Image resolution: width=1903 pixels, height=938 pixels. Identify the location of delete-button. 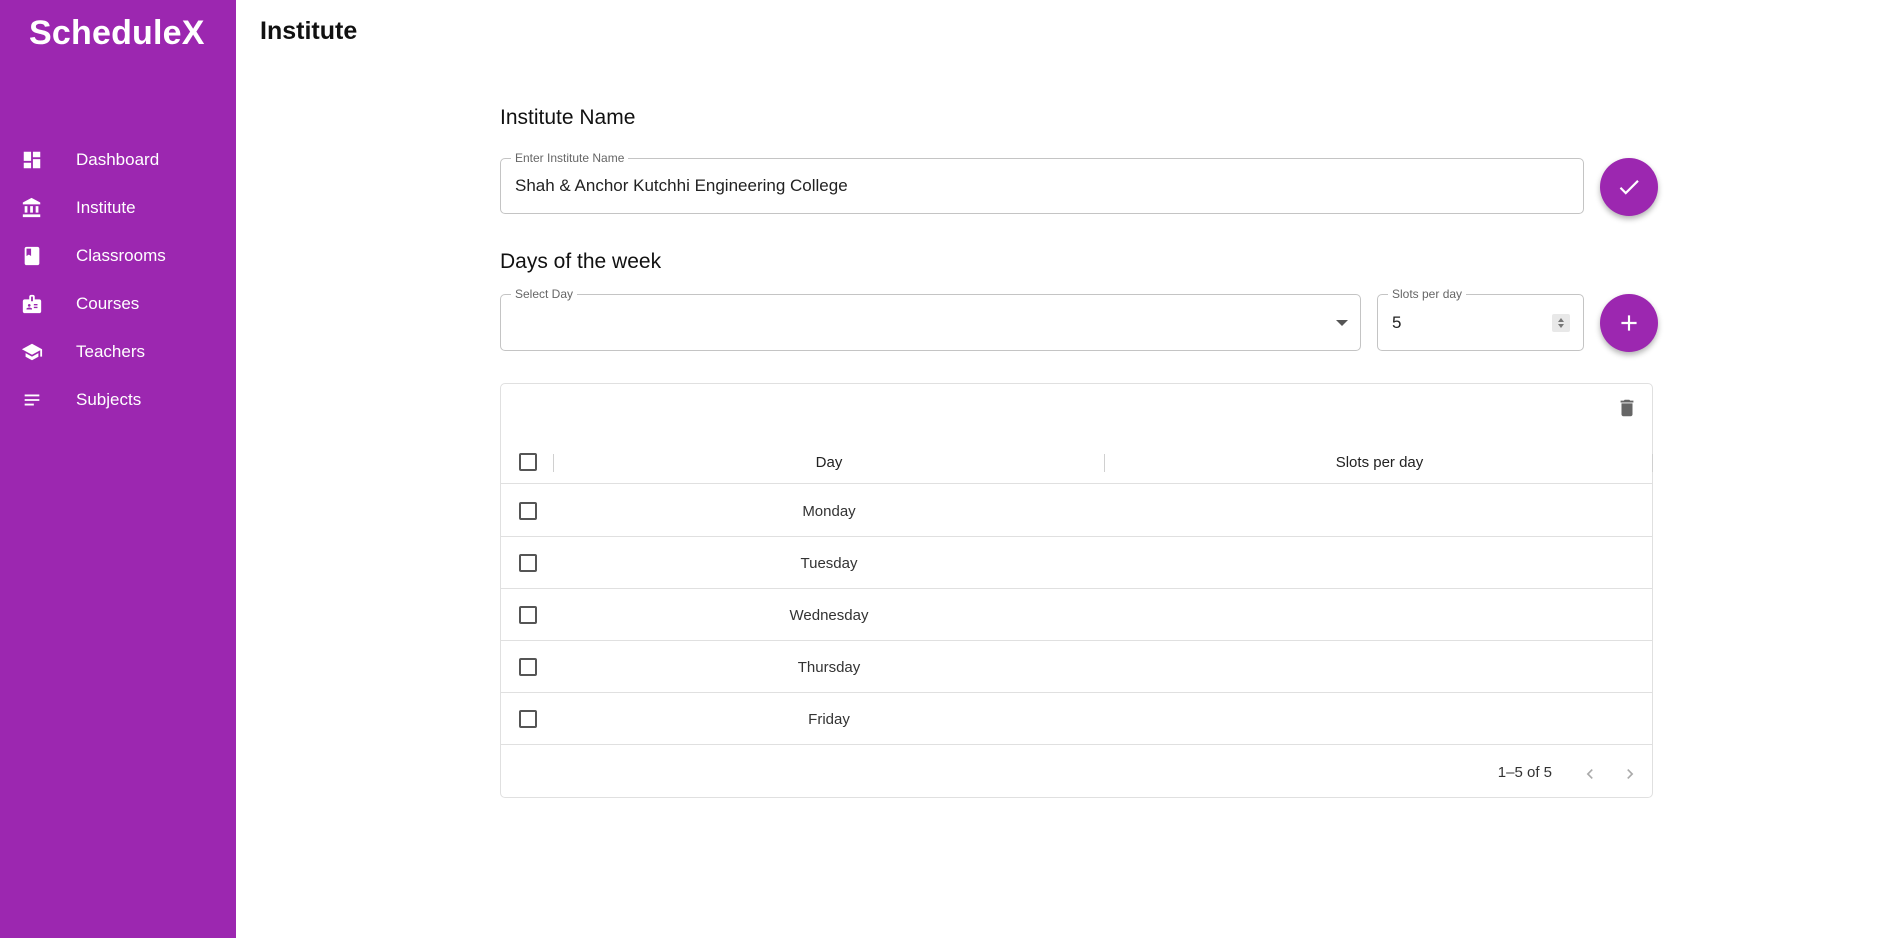
(1627, 408).